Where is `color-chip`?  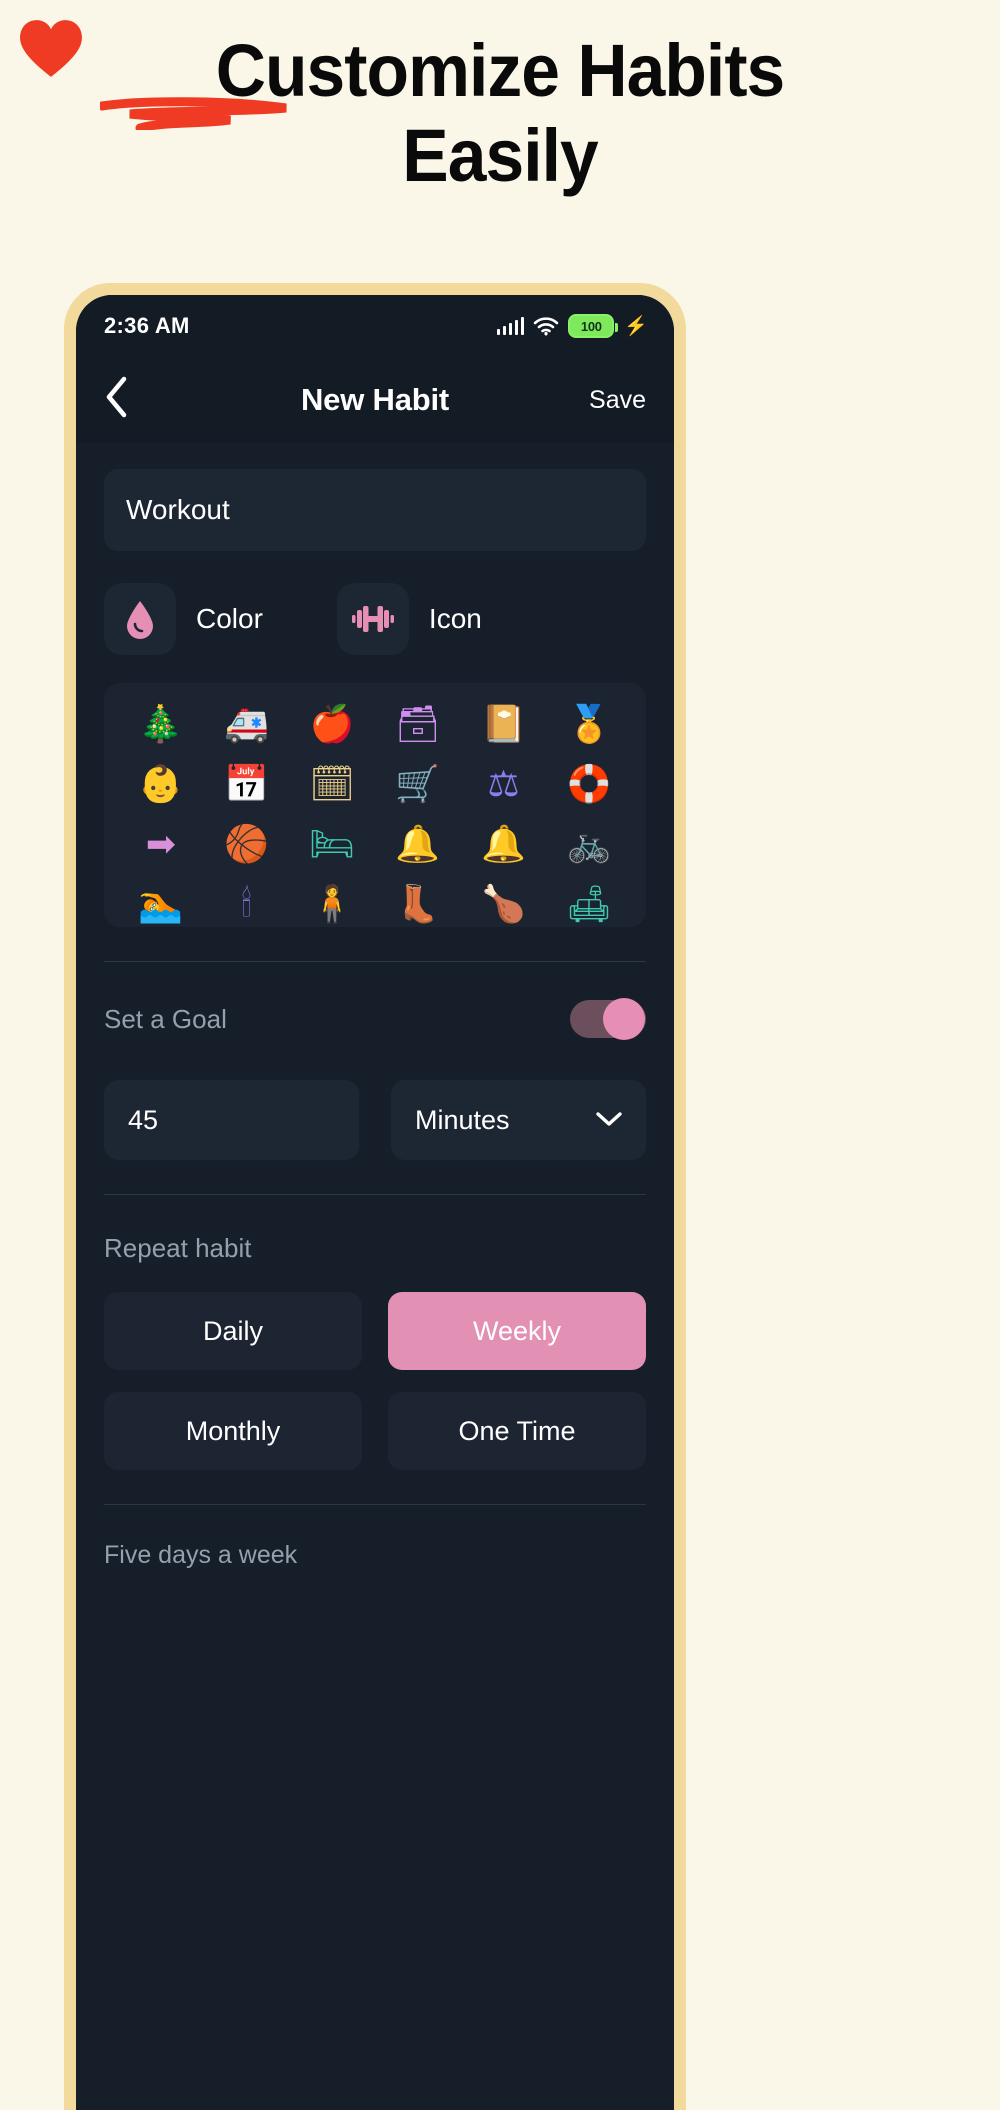
color-chip is located at coordinates (140, 619).